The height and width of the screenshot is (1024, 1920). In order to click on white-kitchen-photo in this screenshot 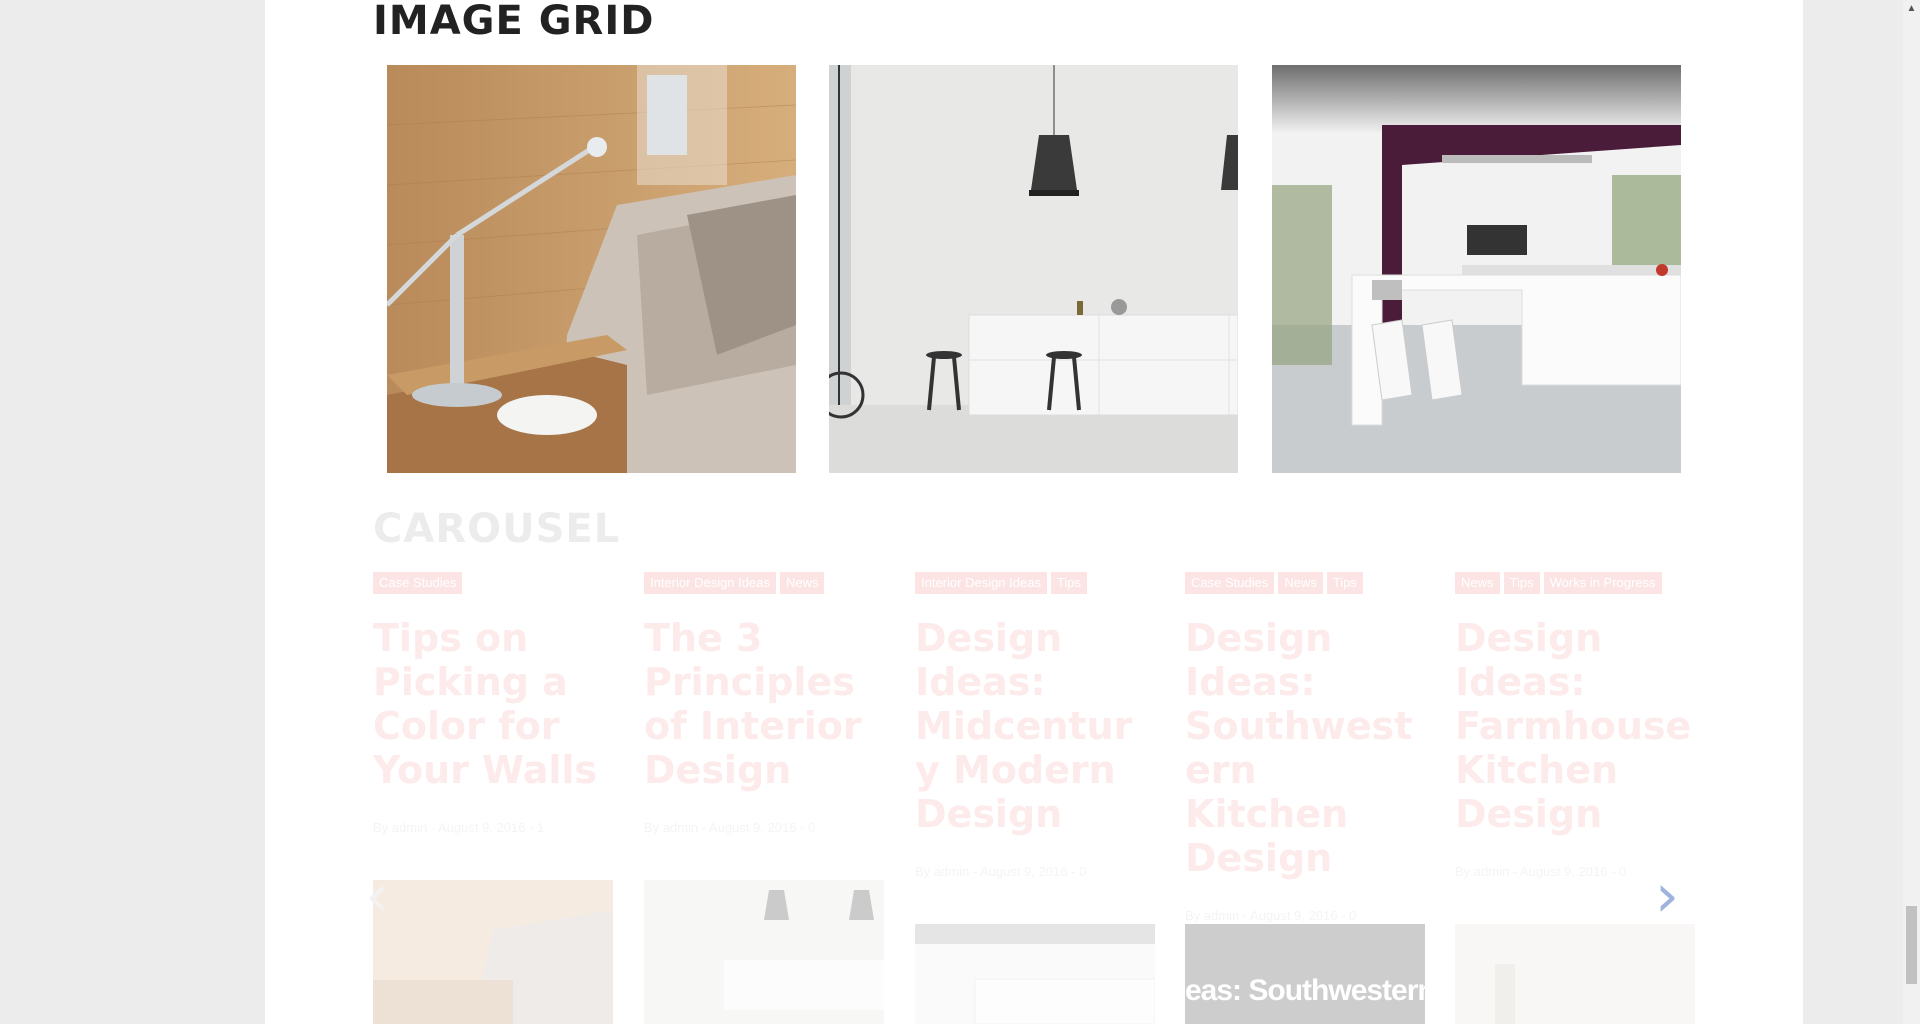, I will do `click(1033, 269)`.